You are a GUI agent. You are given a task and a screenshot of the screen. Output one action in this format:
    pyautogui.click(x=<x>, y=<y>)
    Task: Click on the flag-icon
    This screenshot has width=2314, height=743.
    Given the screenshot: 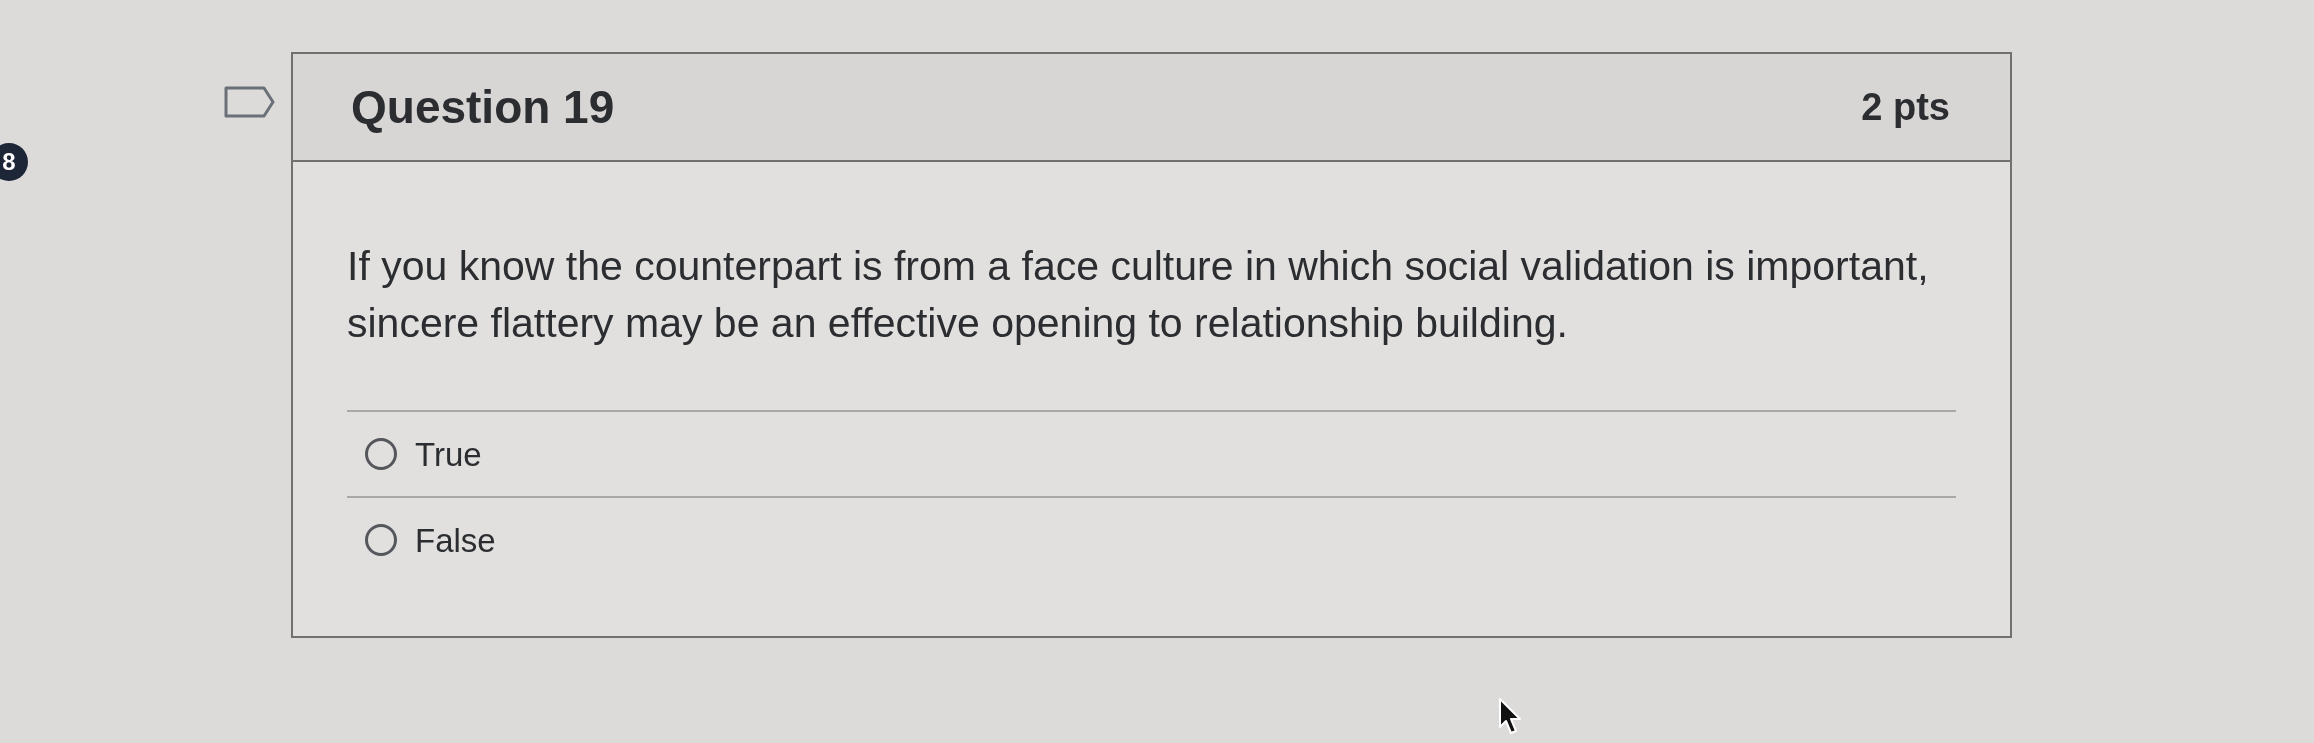 What is the action you would take?
    pyautogui.click(x=249, y=102)
    